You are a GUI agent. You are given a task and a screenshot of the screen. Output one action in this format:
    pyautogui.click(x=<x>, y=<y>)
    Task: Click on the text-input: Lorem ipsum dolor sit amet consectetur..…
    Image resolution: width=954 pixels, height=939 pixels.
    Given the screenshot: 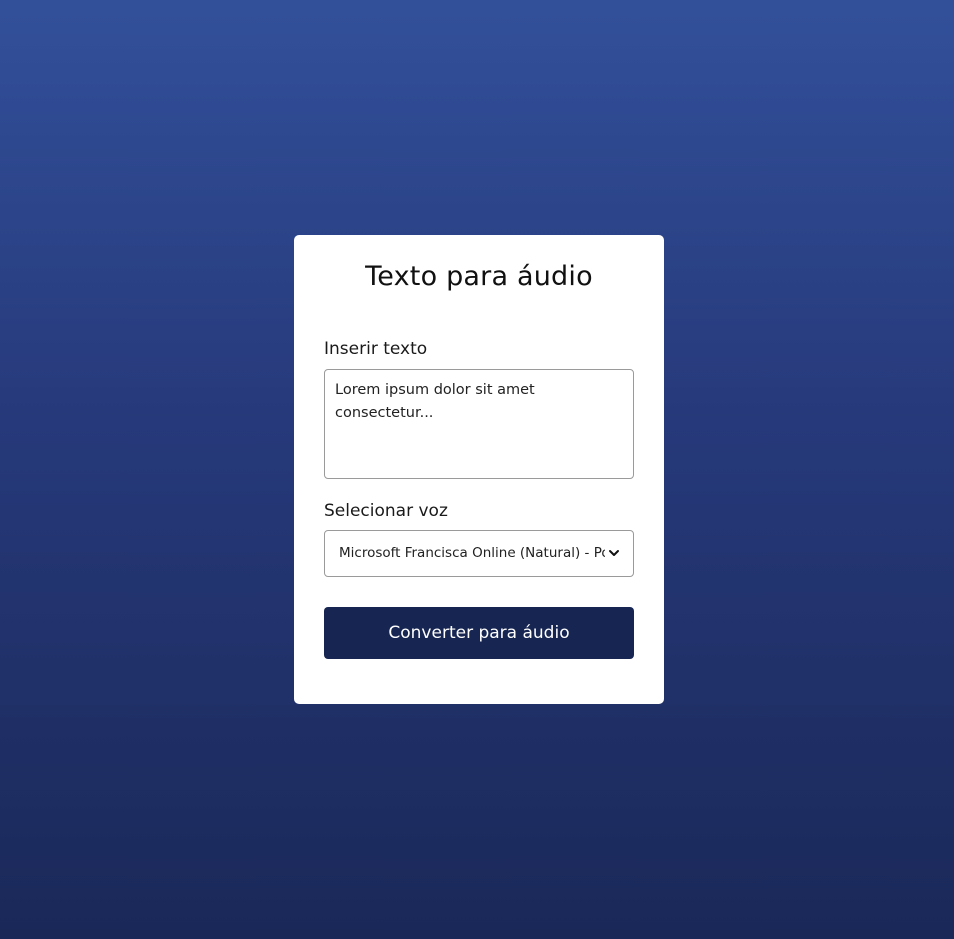 What is the action you would take?
    pyautogui.click(x=479, y=424)
    